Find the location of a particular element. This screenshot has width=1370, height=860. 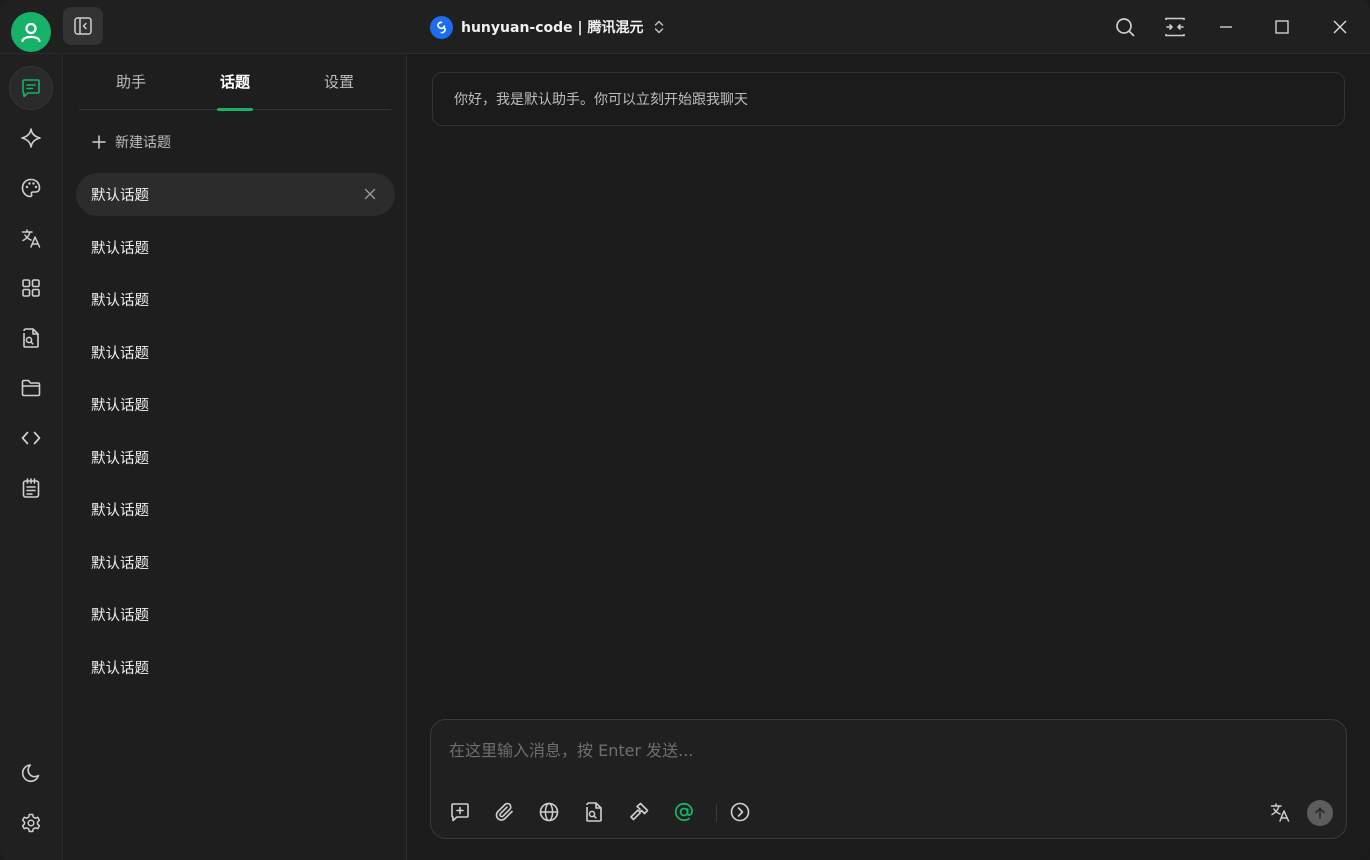

rail-item-agents is located at coordinates (31, 138).